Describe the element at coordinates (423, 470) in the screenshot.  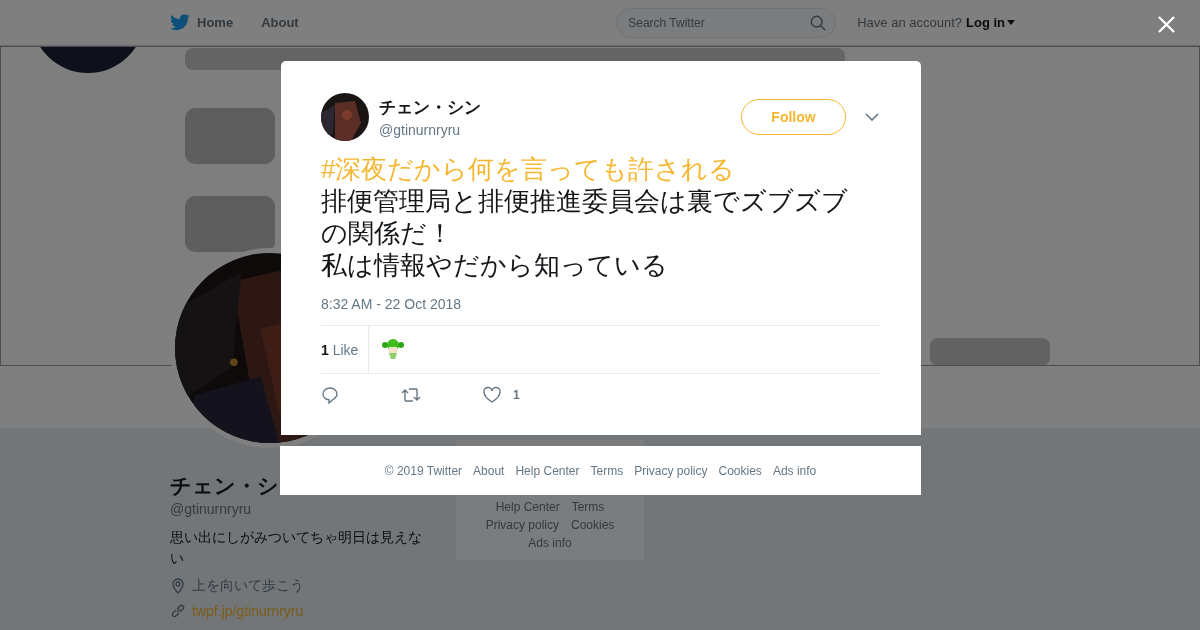
I see `footer-link: © 2019 Twitter` at that location.